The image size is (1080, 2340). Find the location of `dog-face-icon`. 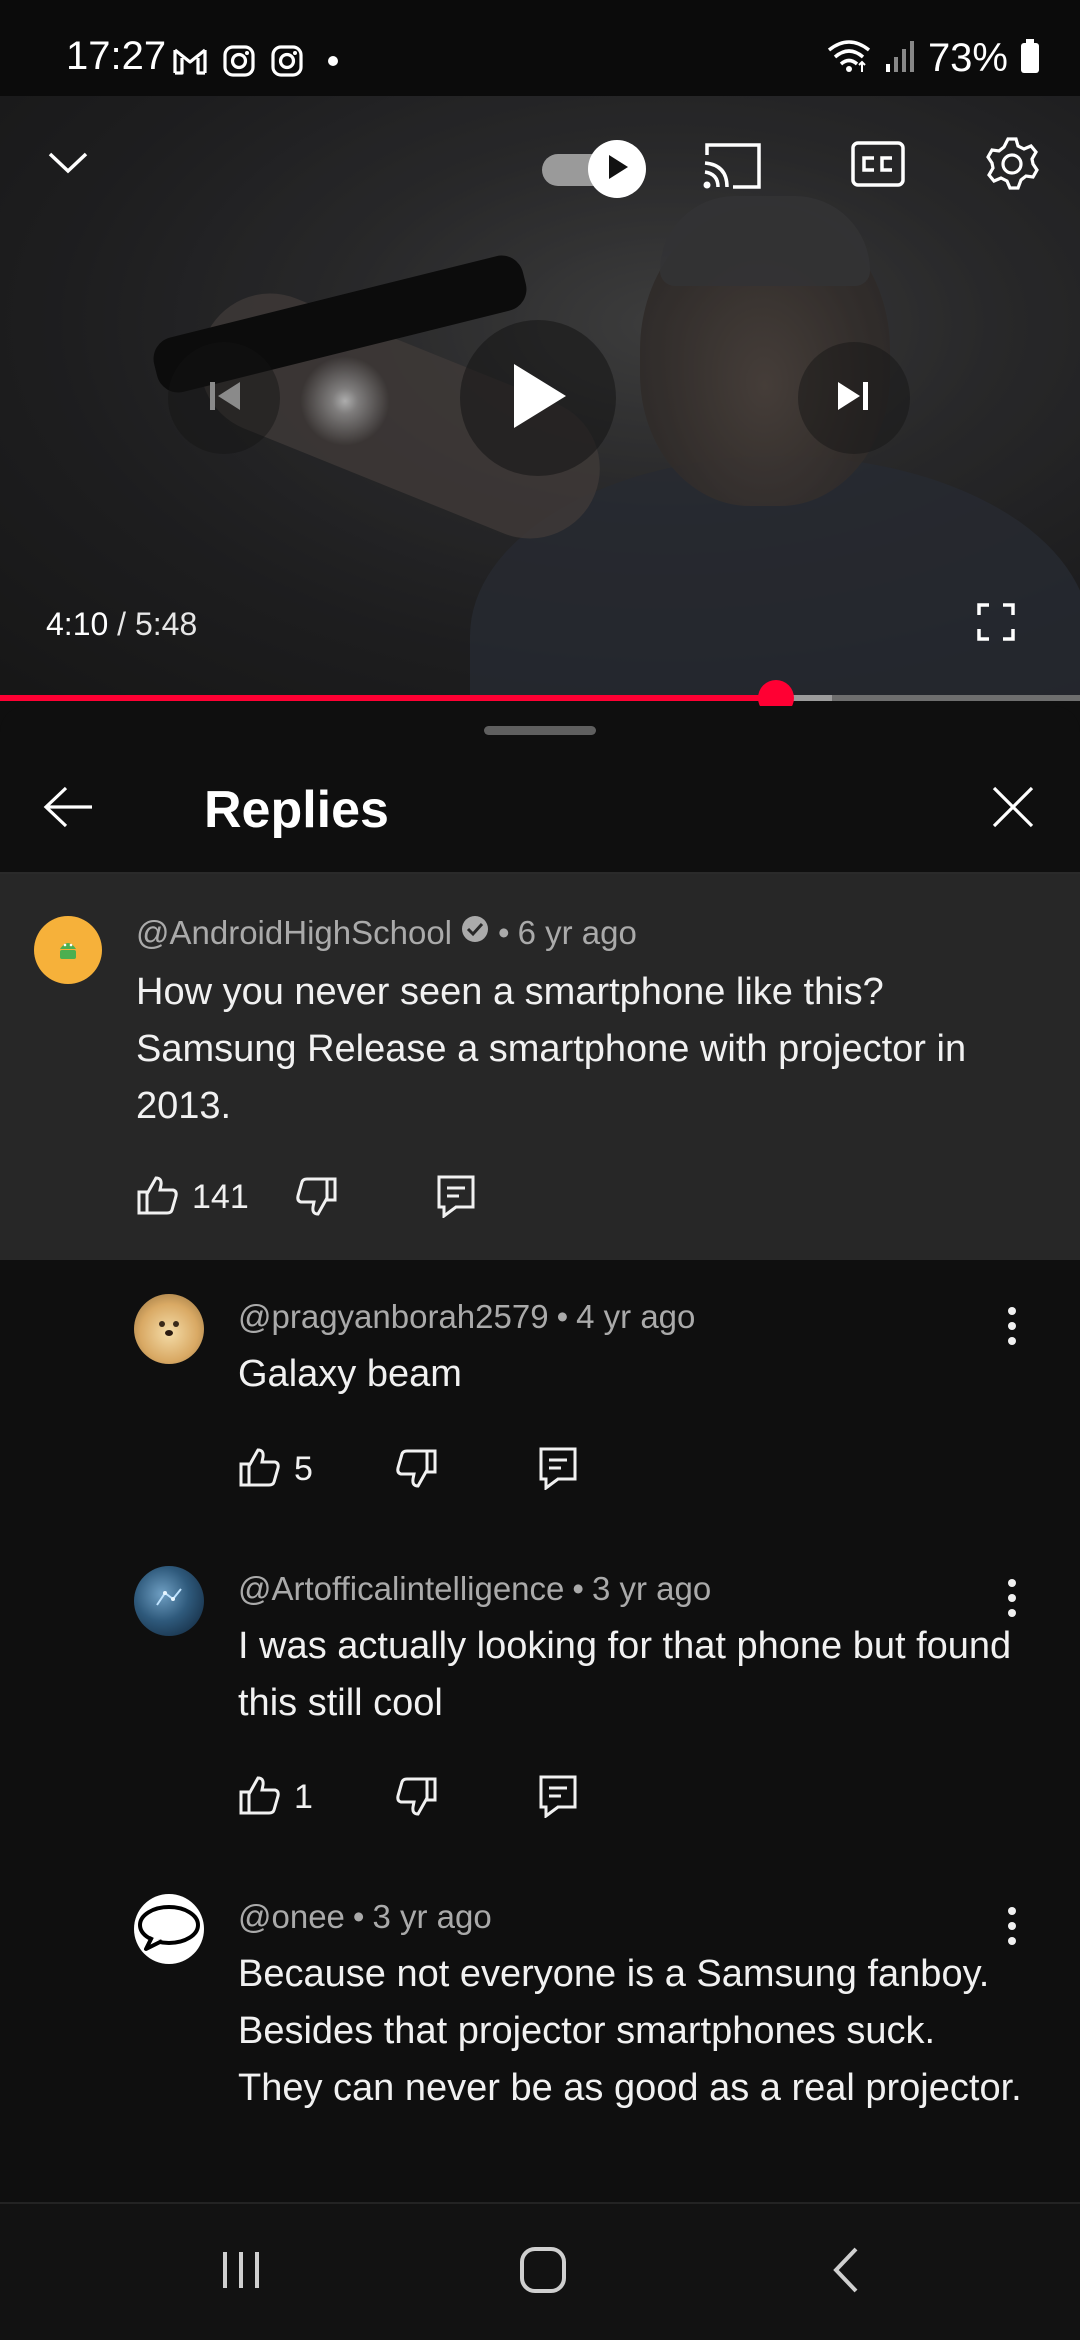

dog-face-icon is located at coordinates (169, 1329).